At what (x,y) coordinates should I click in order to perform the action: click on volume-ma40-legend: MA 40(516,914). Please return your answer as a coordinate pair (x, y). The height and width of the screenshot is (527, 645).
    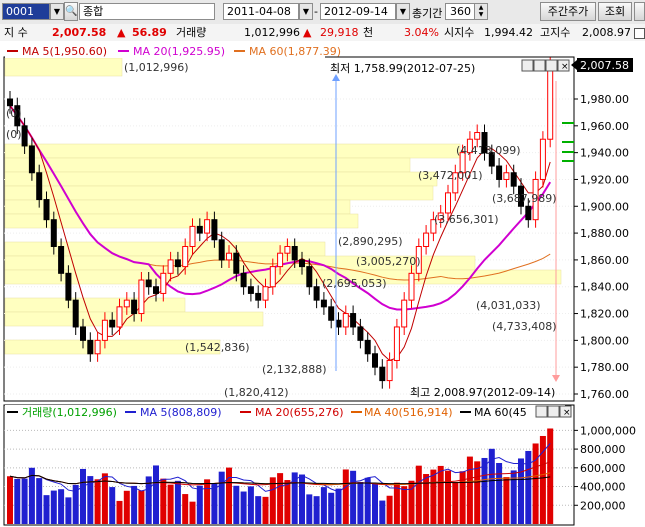
    Looking at the image, I should click on (408, 412).